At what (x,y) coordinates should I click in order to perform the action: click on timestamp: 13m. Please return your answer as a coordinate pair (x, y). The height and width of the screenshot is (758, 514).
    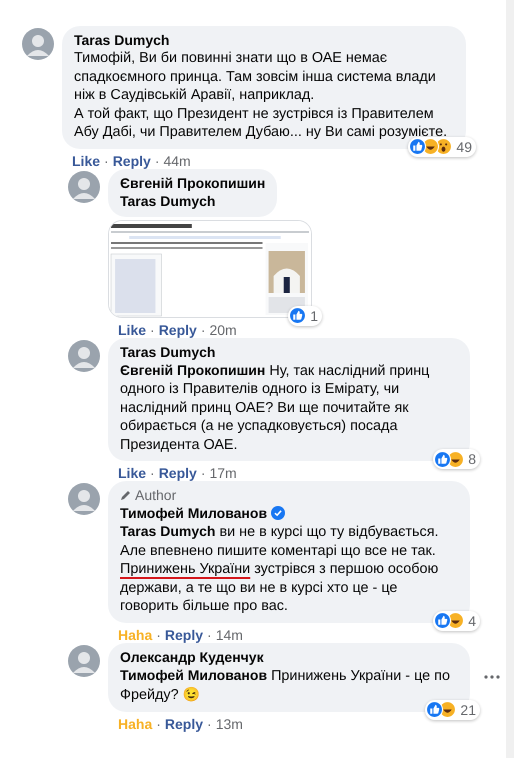
    Looking at the image, I should click on (229, 724).